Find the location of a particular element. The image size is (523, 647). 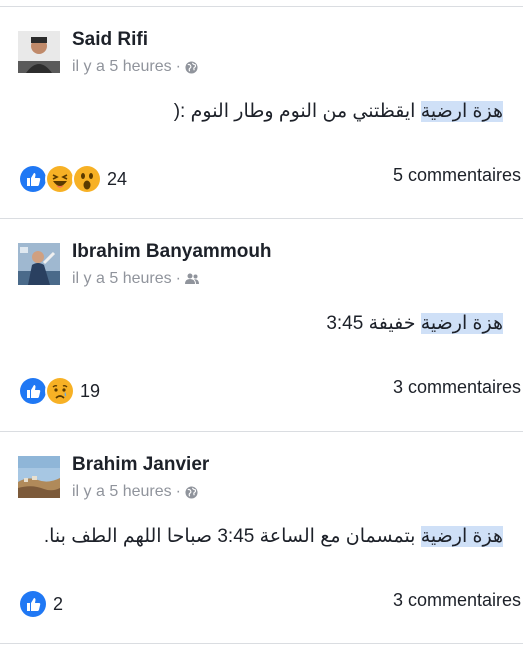

post-text-rest: ايقظتني من النوم وطار النوم :( is located at coordinates (297, 111).